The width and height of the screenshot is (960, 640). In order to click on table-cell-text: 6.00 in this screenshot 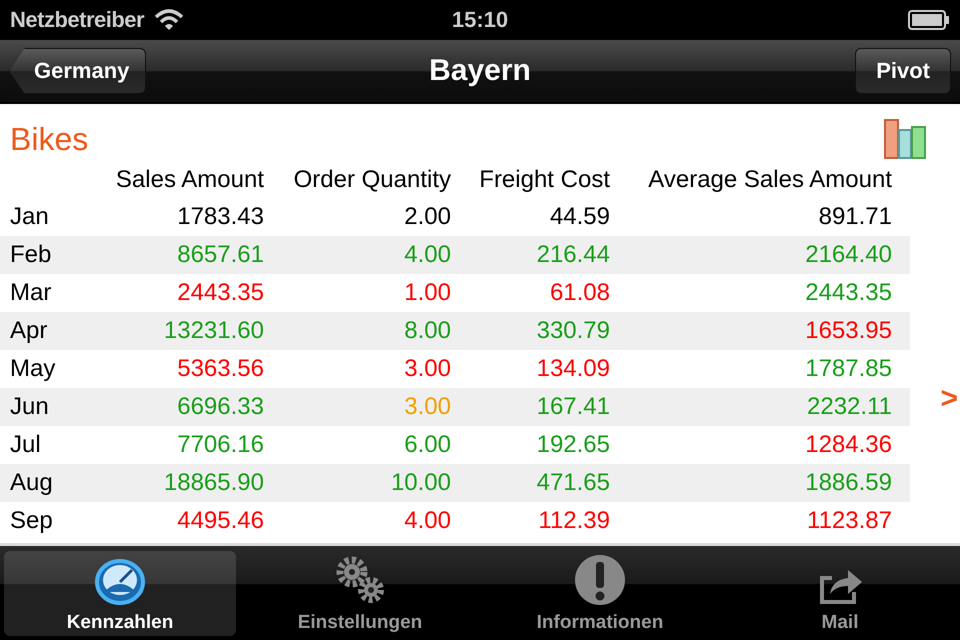, I will do `click(427, 445)`.